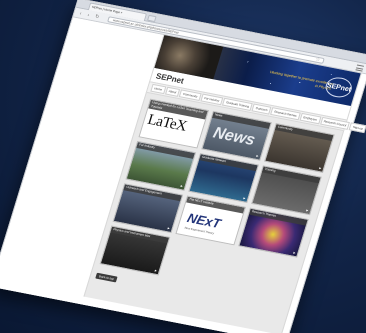 The width and height of the screenshot is (366, 333). Describe the element at coordinates (273, 232) in the screenshot. I see `tile-research-themes: Research Themes ▸` at that location.